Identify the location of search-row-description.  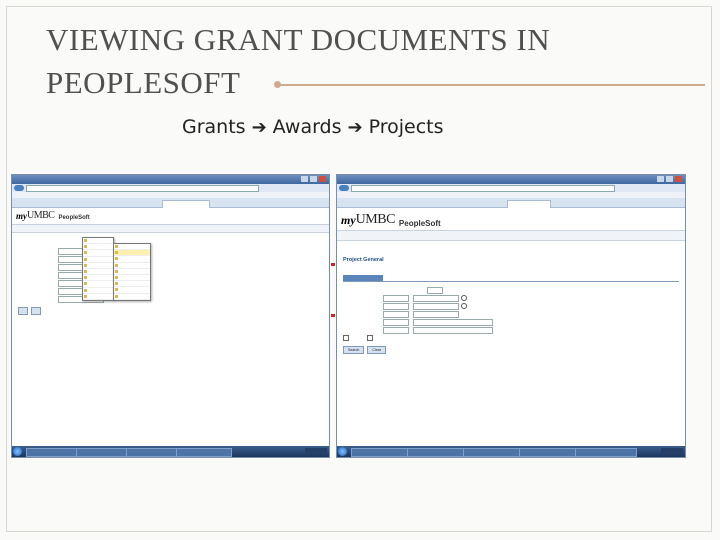
(511, 314).